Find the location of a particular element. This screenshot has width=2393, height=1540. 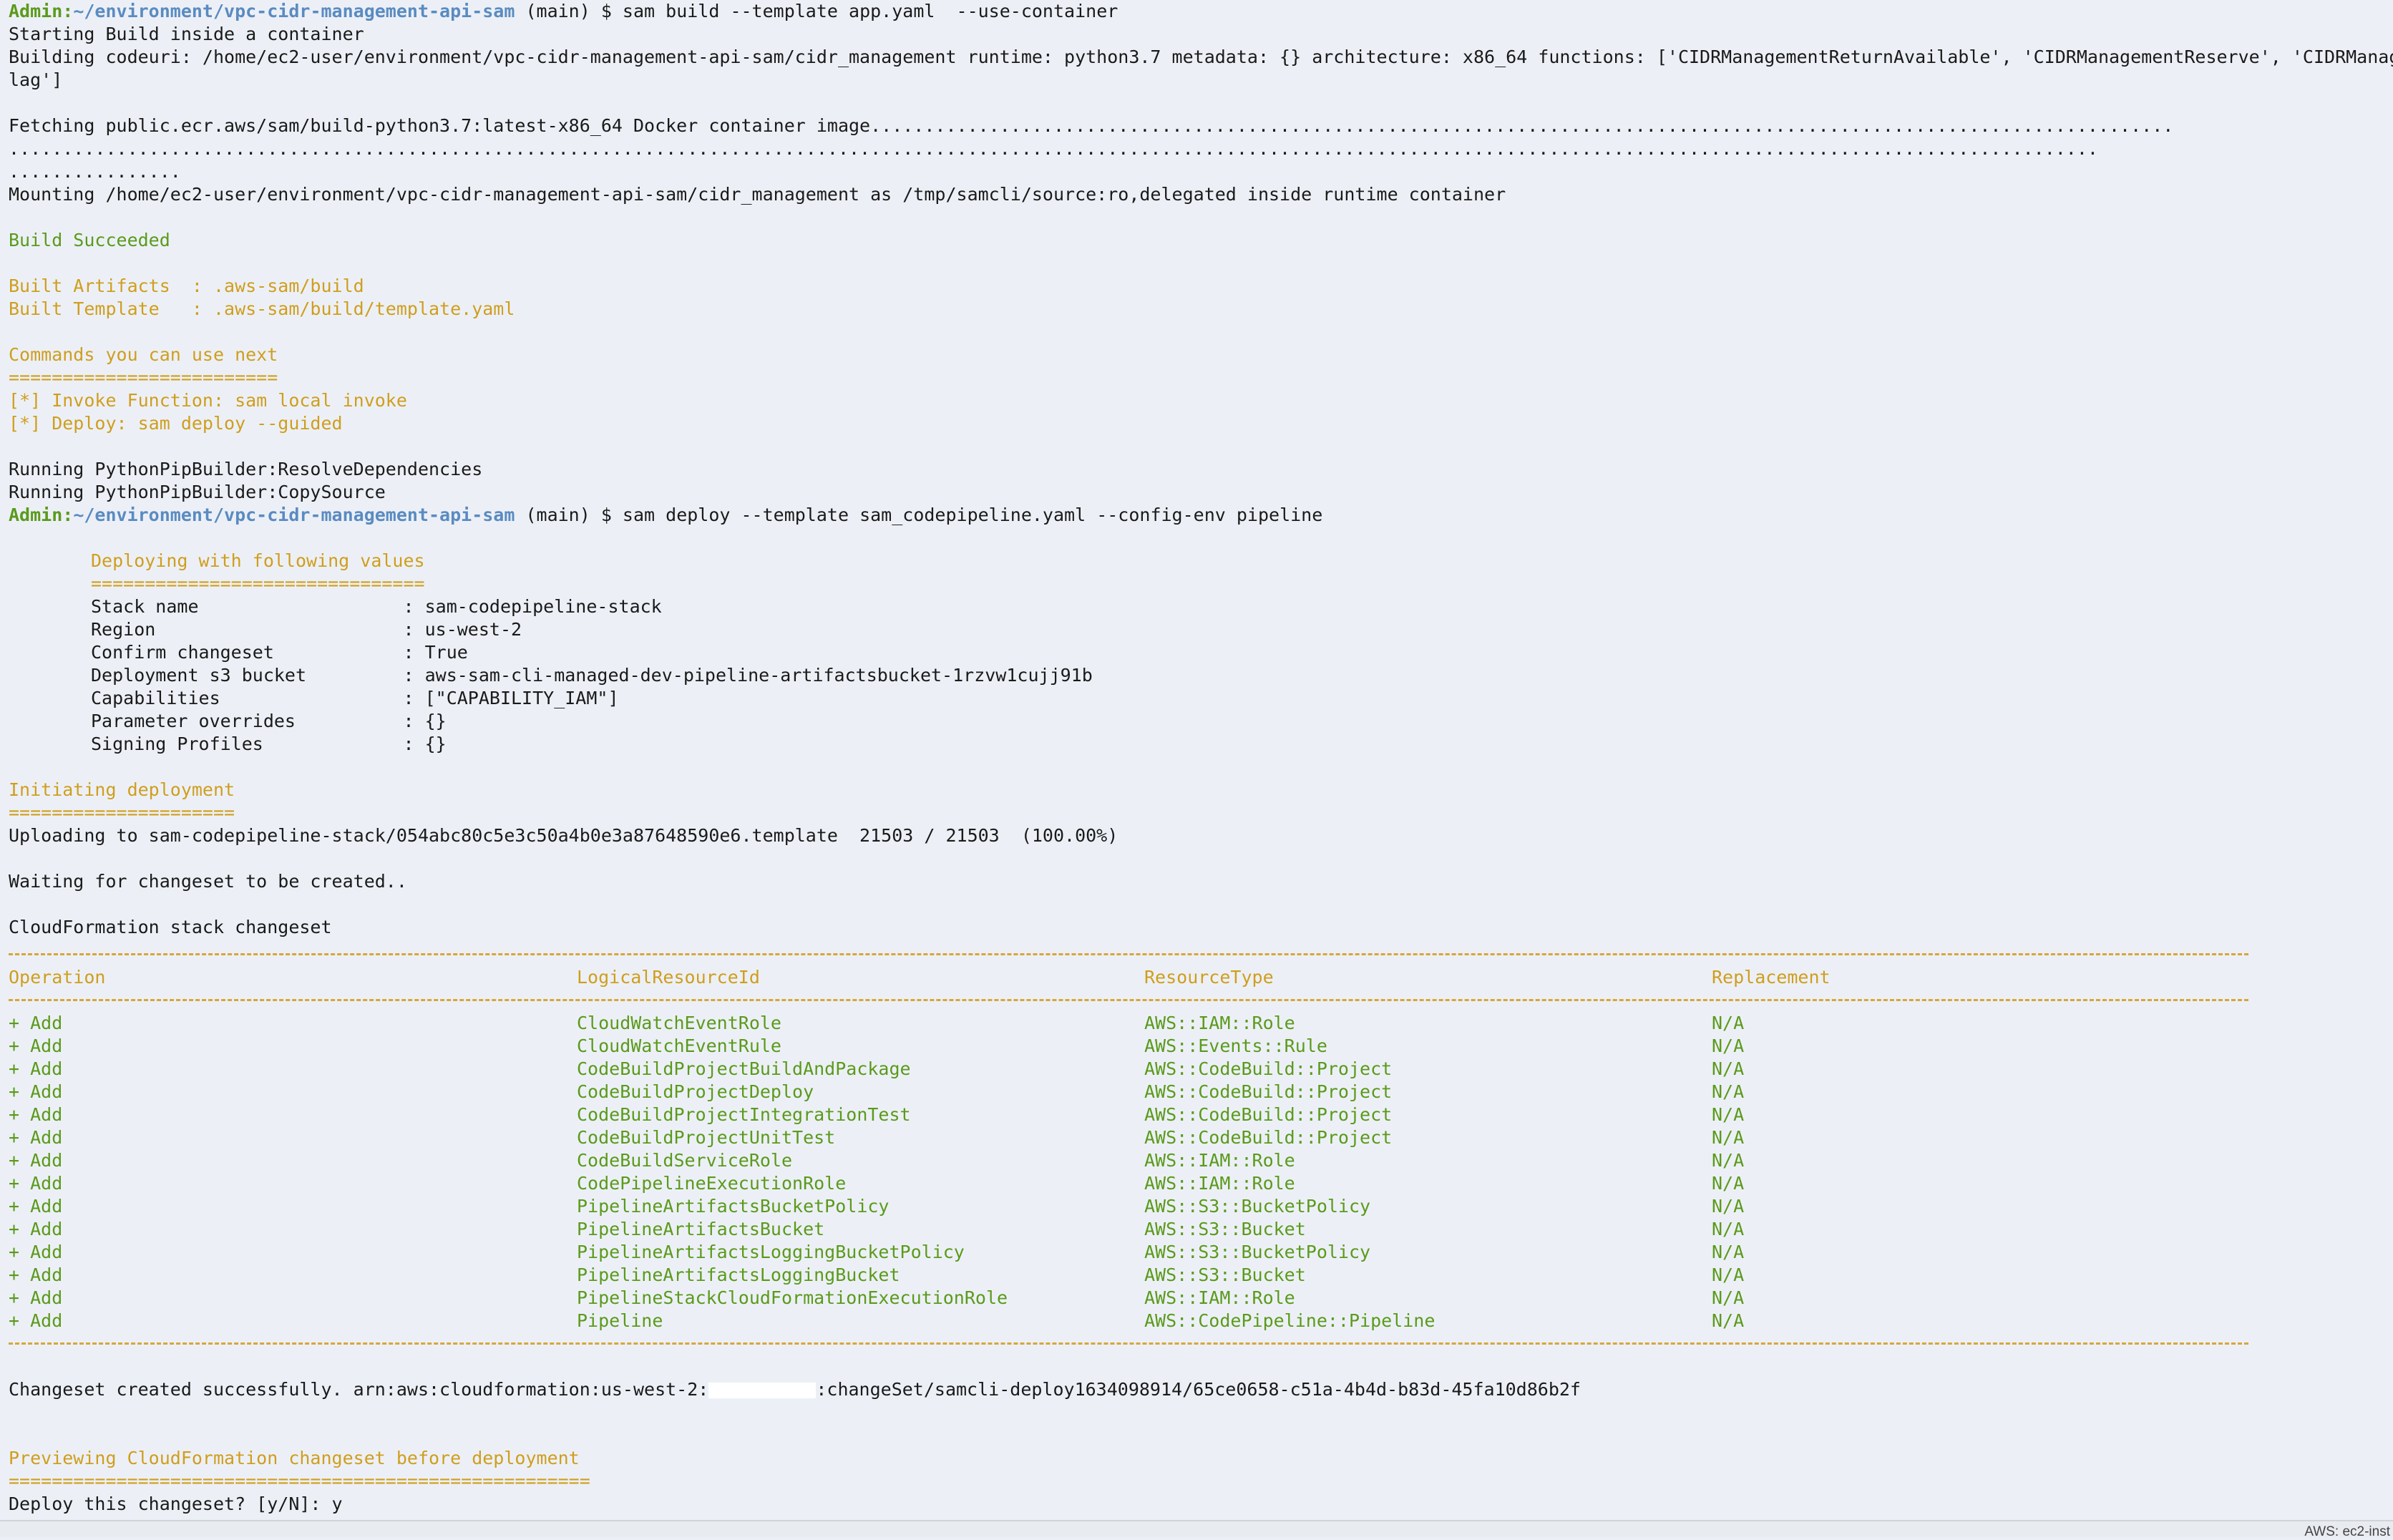

deploy-value-key: Region : is located at coordinates (258, 629).